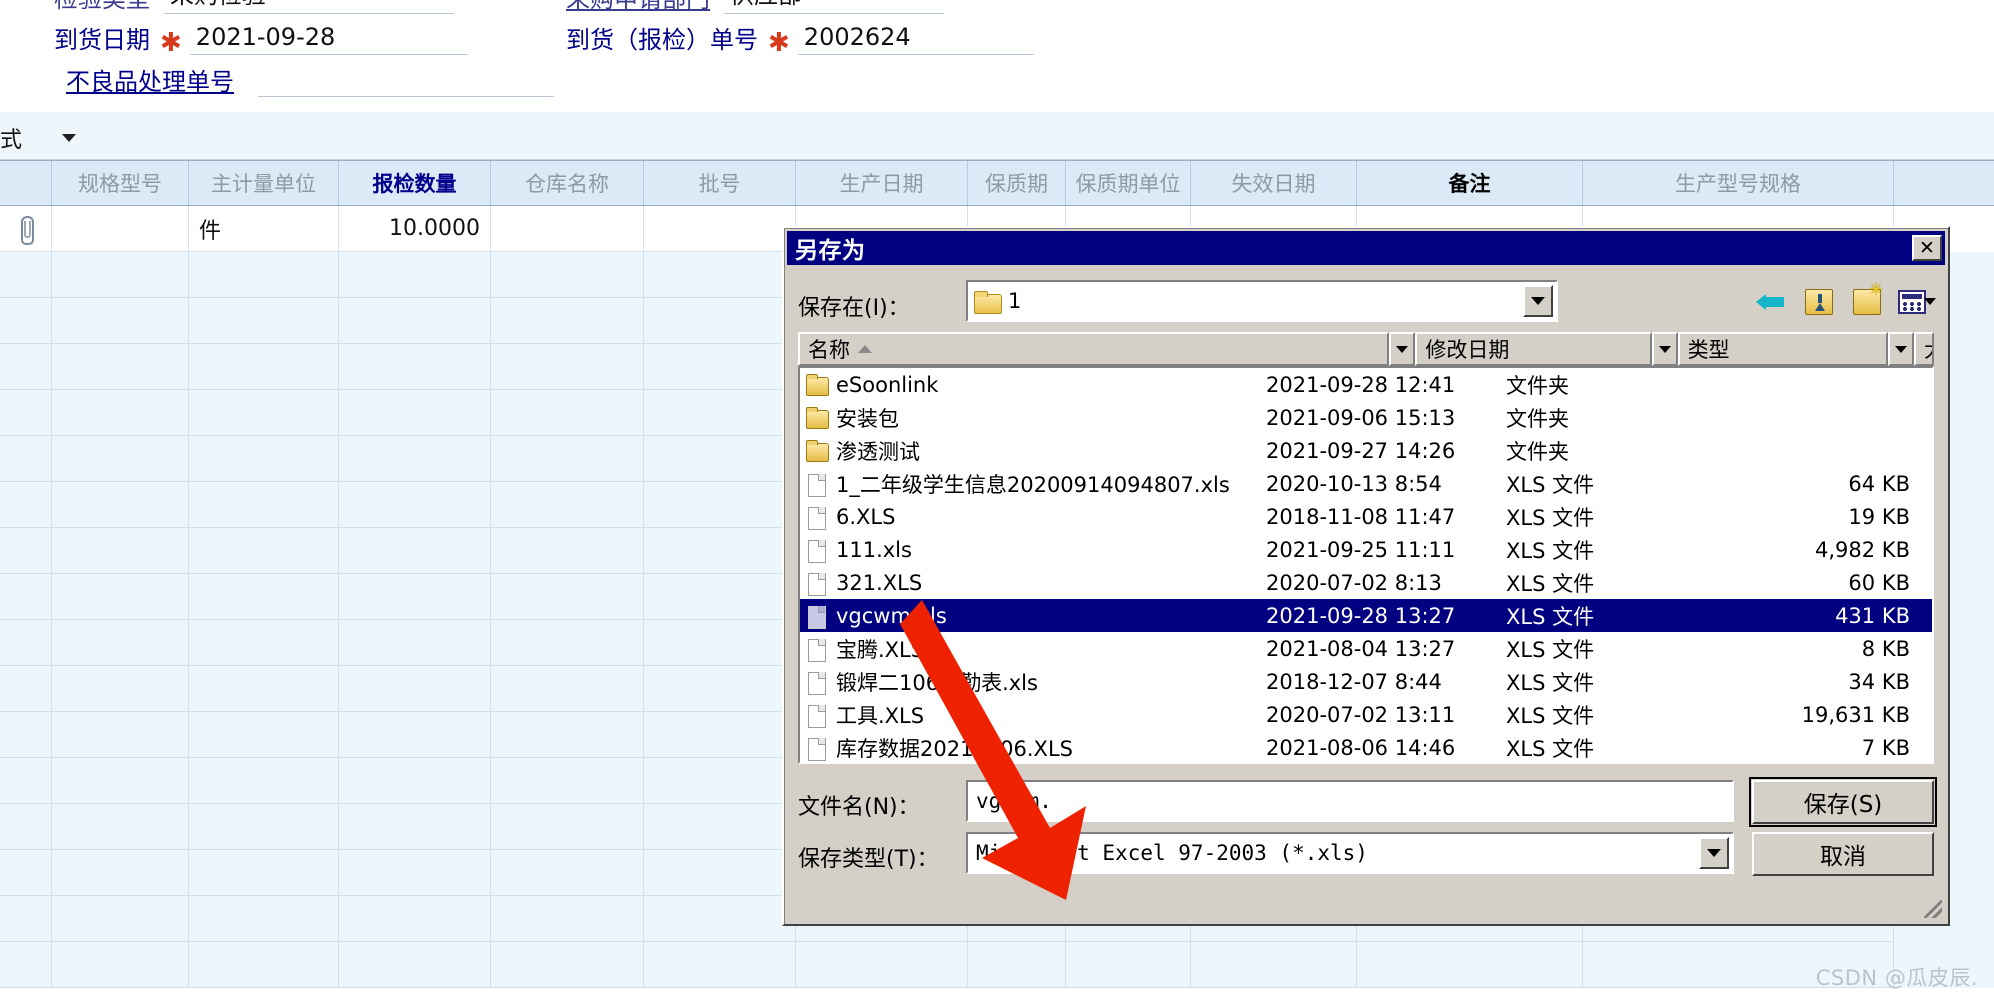 This screenshot has height=1000, width=1994. I want to click on file-list-item: 321.XLS 2020-07-02 8:13 XLS 文件 60 KB, so click(1366, 582).